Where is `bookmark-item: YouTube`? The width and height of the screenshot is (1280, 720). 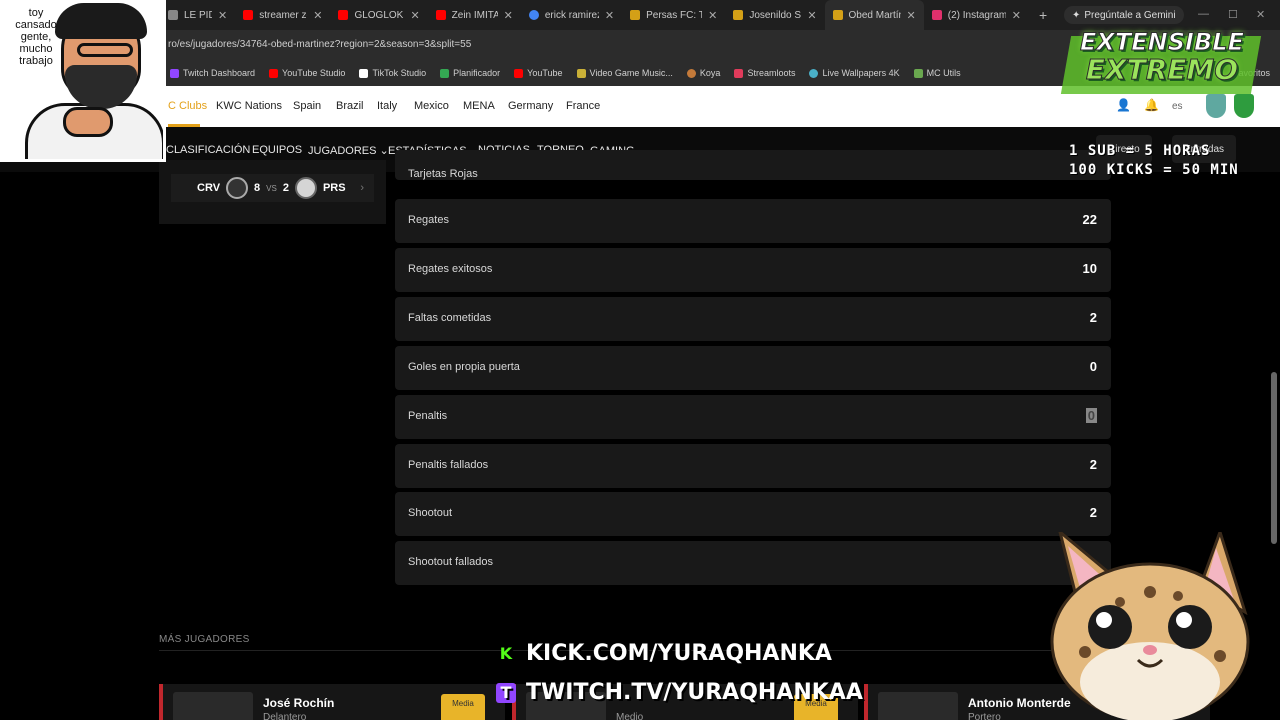 bookmark-item: YouTube is located at coordinates (538, 73).